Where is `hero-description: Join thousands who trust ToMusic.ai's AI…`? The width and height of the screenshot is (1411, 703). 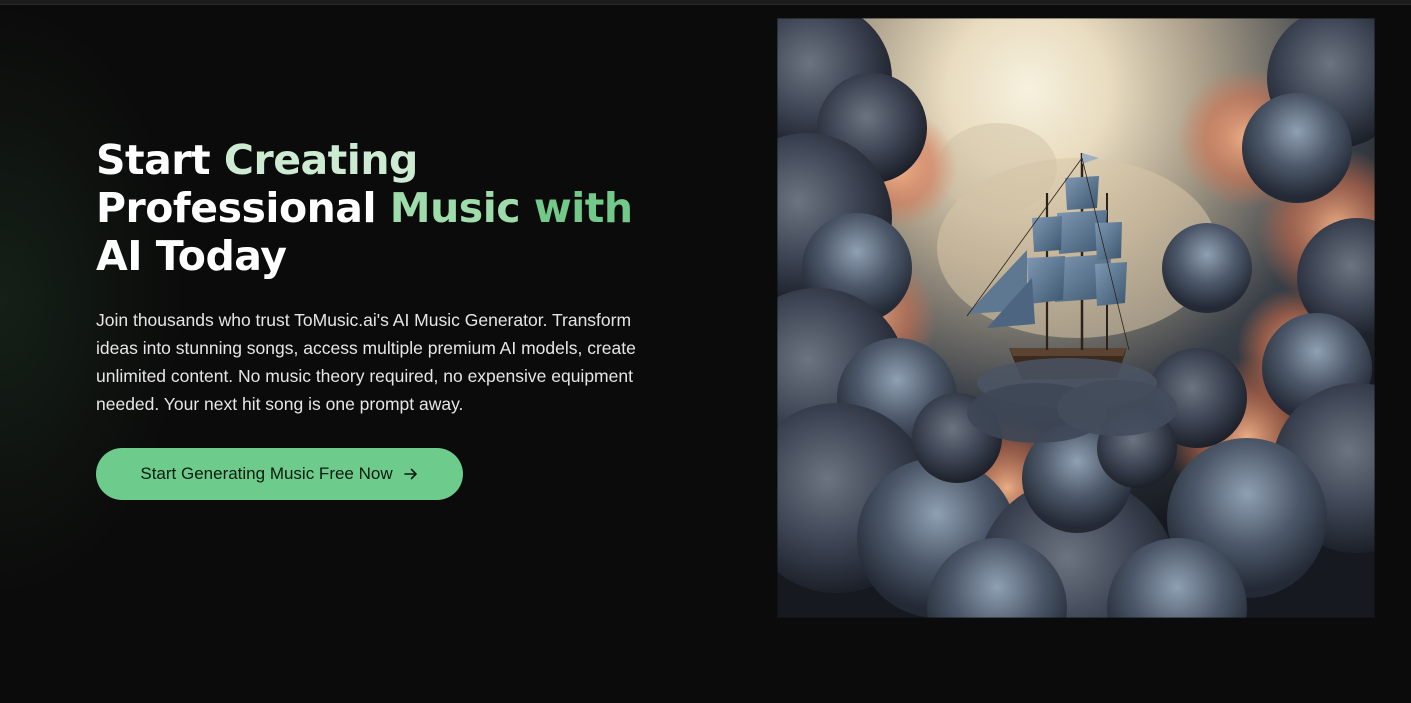 hero-description: Join thousands who trust ToMusic.ai's AI… is located at coordinates (366, 362).